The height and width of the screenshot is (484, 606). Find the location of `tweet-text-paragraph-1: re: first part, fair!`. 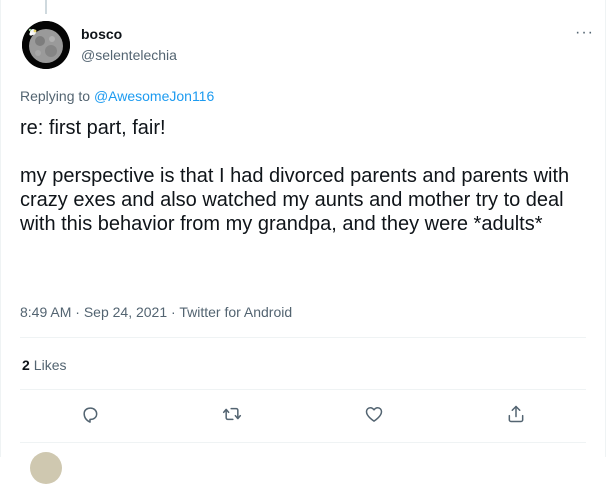

tweet-text-paragraph-1: re: first part, fair! is located at coordinates (93, 128).